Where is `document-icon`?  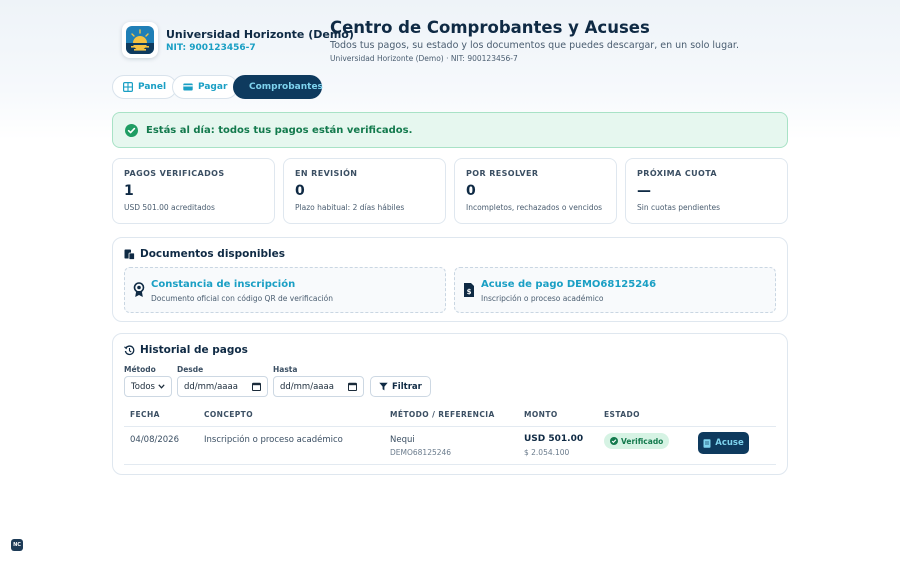
document-icon is located at coordinates (707, 443).